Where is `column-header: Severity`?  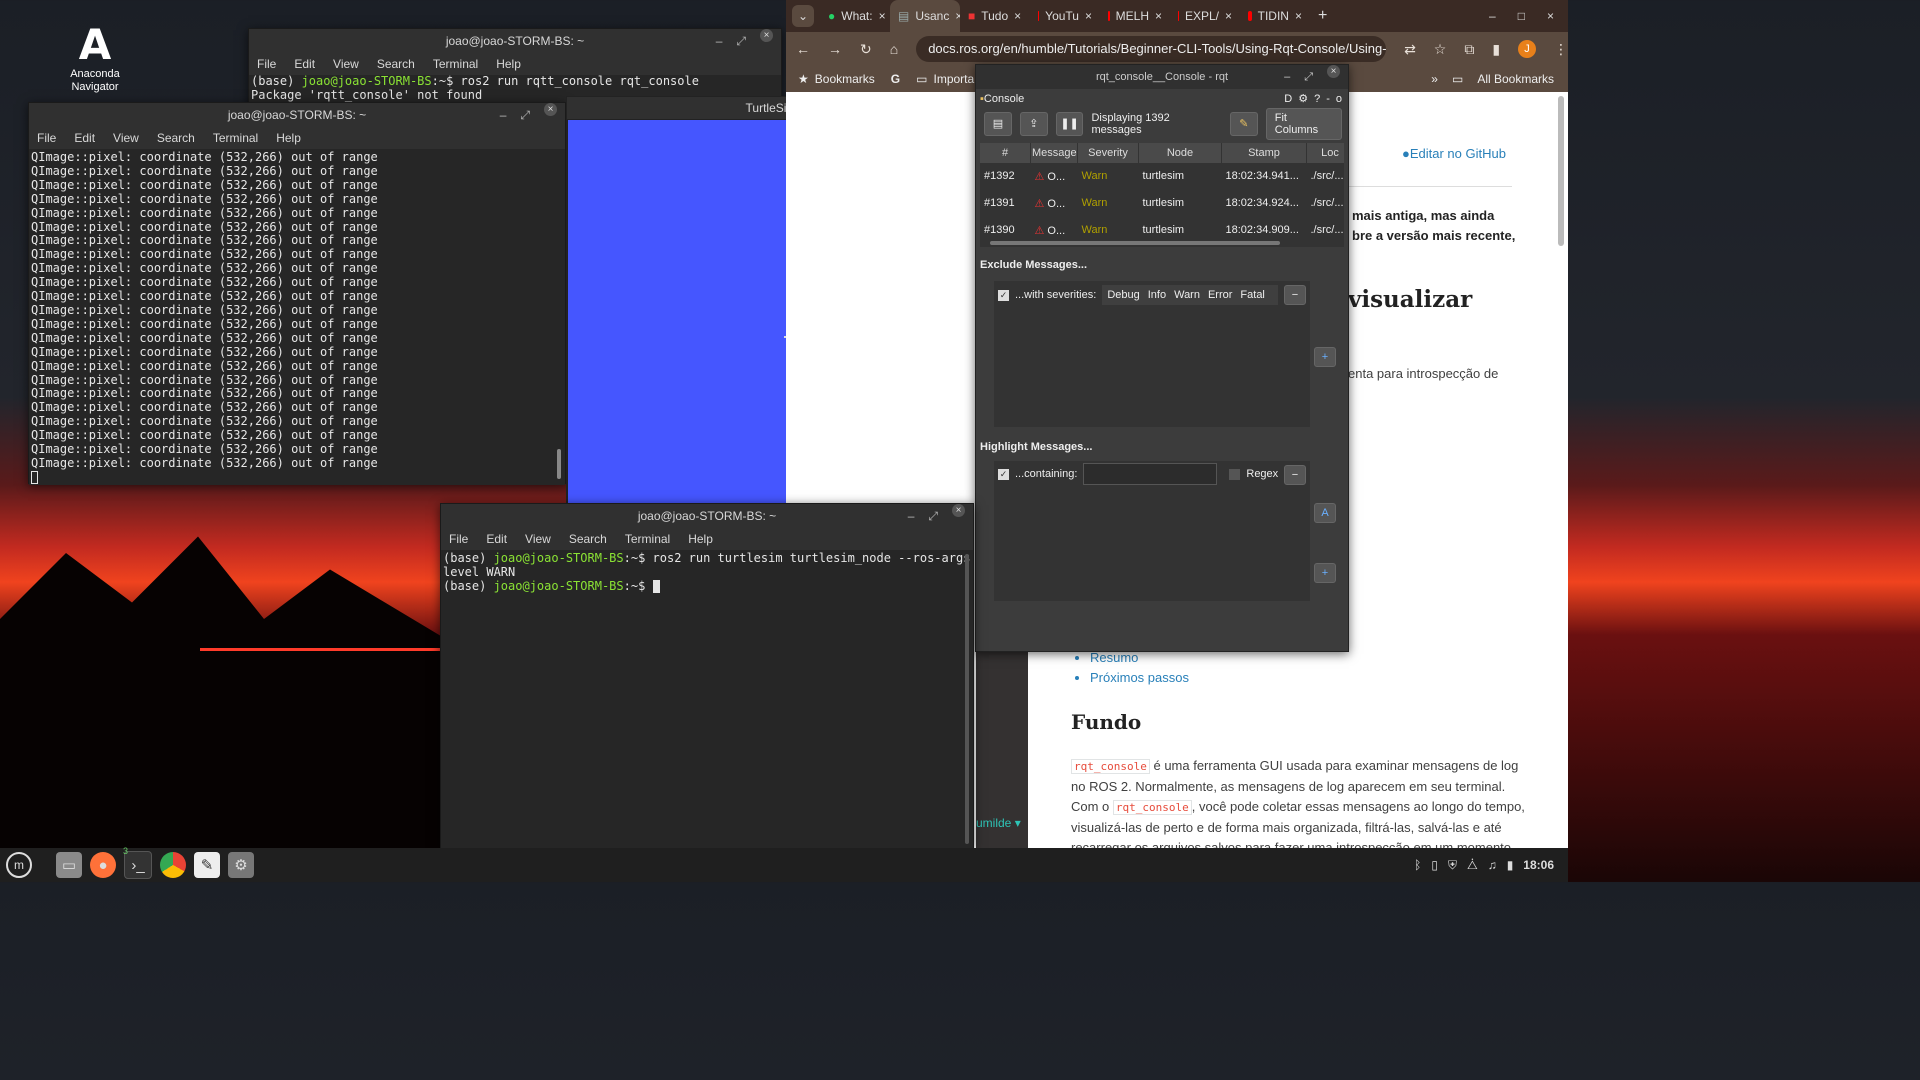 column-header: Severity is located at coordinates (1108, 153).